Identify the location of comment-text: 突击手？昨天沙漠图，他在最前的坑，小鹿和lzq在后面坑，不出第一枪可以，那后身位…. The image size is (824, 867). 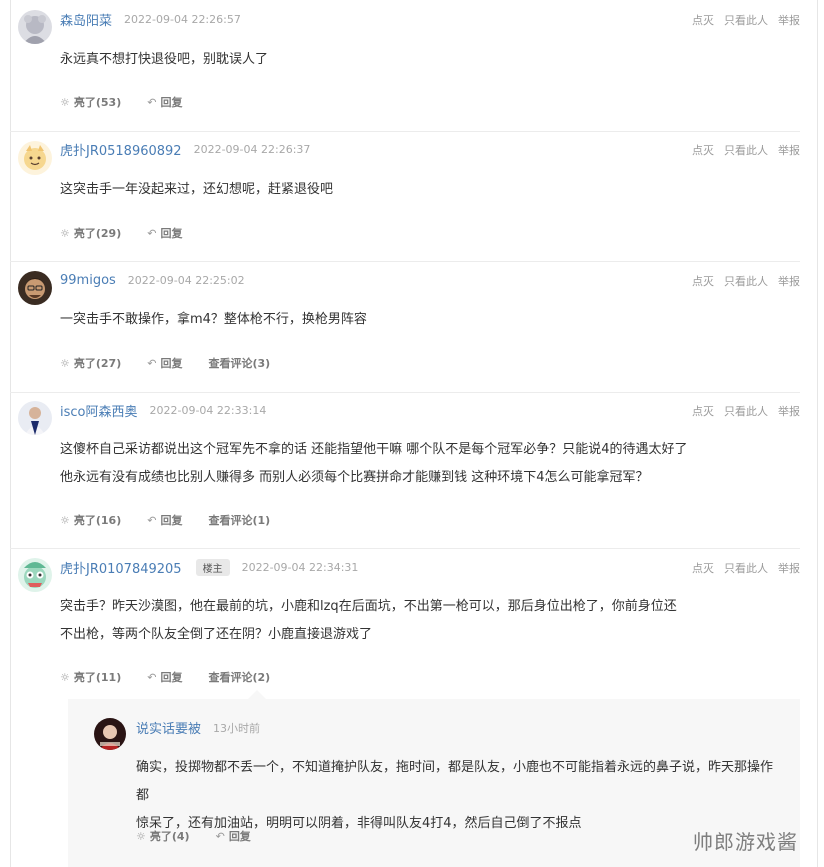
(380, 621).